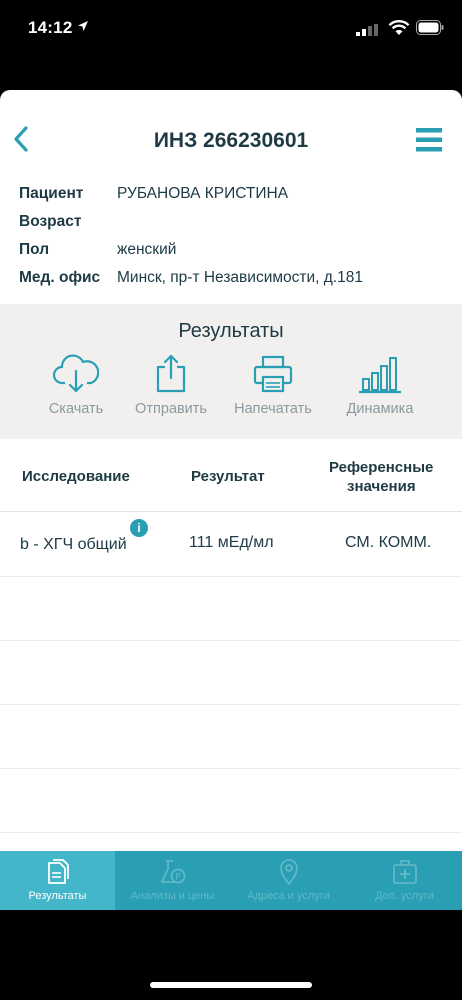 The width and height of the screenshot is (462, 1000). I want to click on tab-extra-services: Доп. услуги, so click(404, 880).